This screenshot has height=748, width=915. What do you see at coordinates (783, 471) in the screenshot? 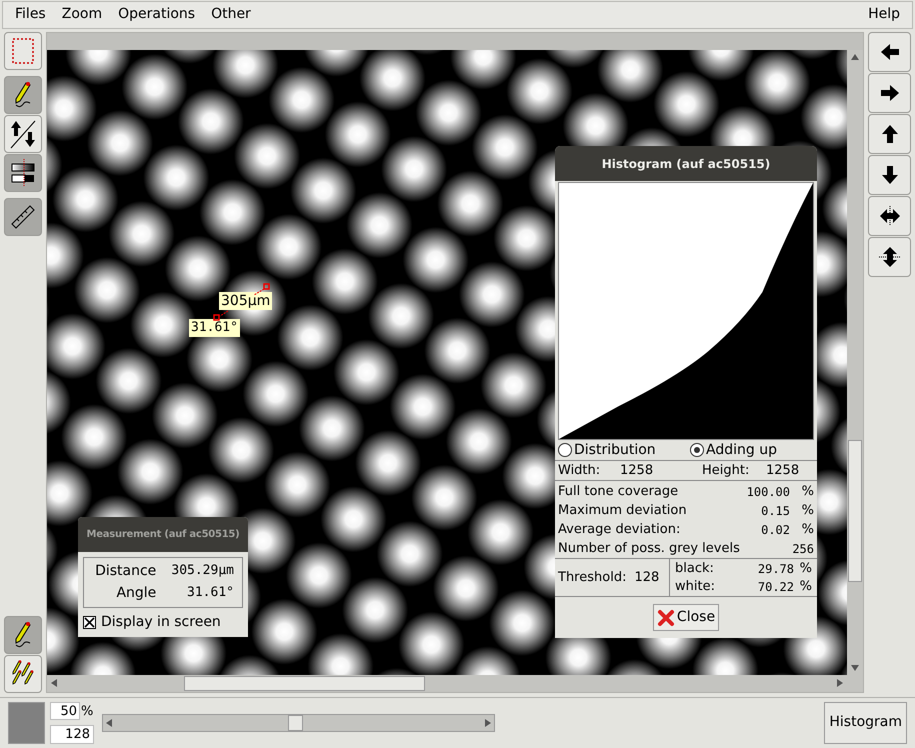
I see `height-value: 1258` at bounding box center [783, 471].